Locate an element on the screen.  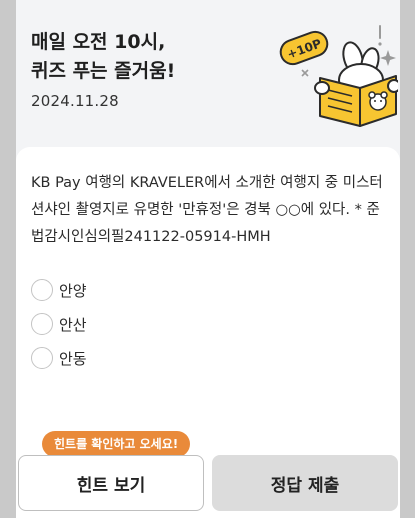
option-2: 안산 is located at coordinates (59, 324).